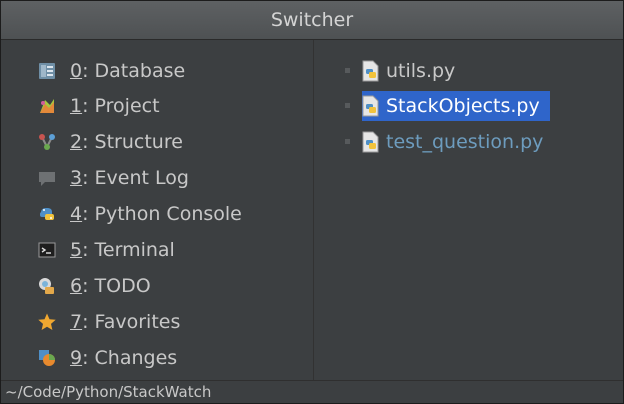 This screenshot has height=404, width=624. I want to click on file-item-test-question: test_question.py, so click(444, 142).